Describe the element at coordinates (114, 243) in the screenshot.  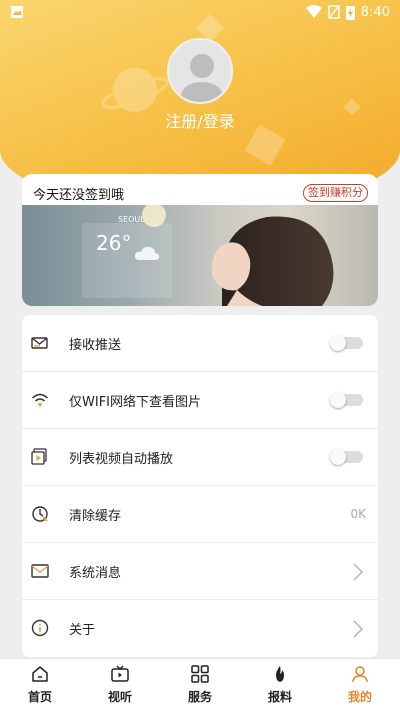
I see `banner-weather-temp: 26°` at that location.